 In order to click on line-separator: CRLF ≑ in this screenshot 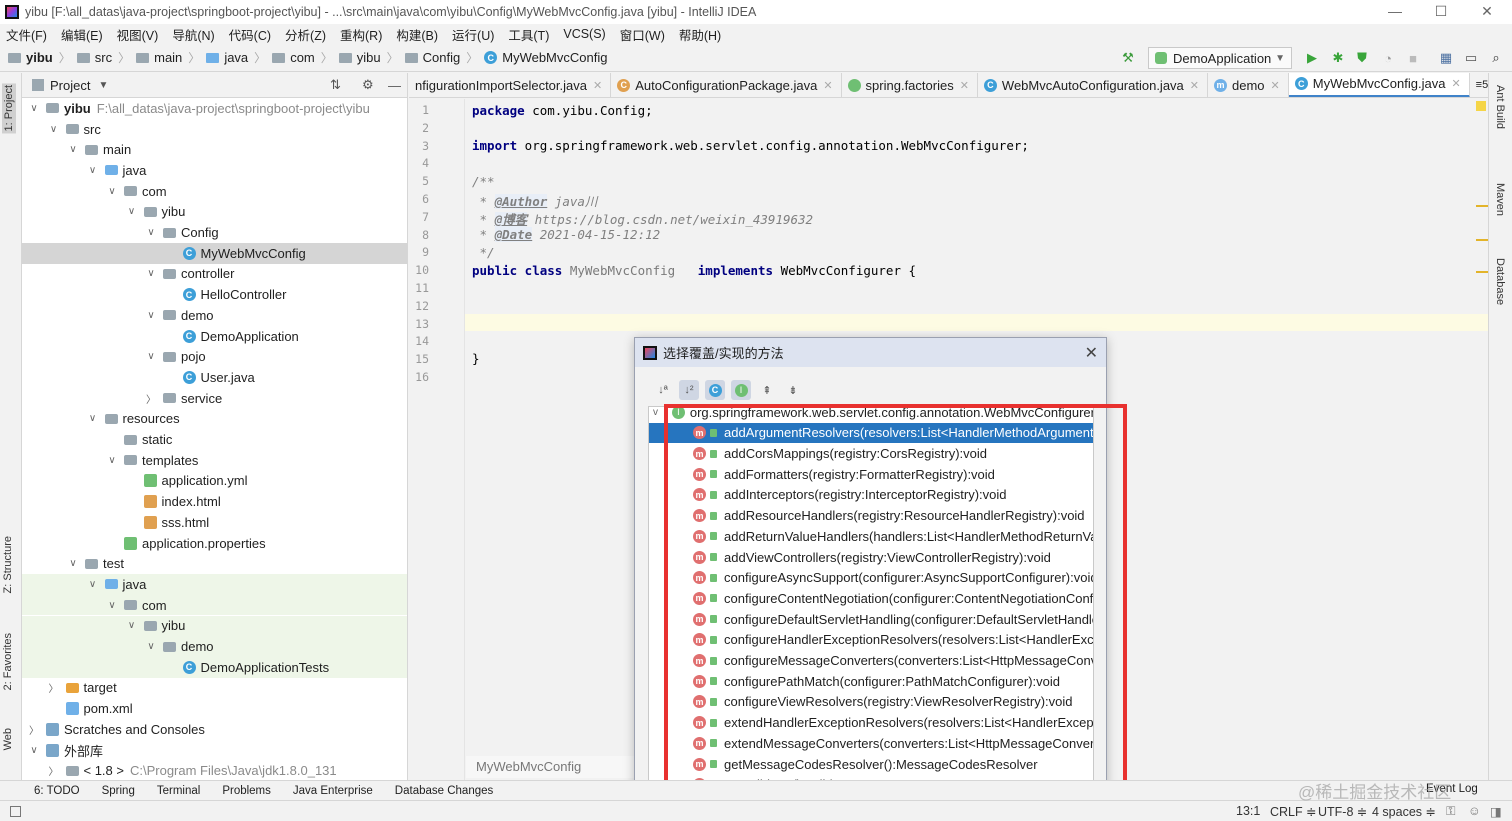, I will do `click(1293, 811)`.